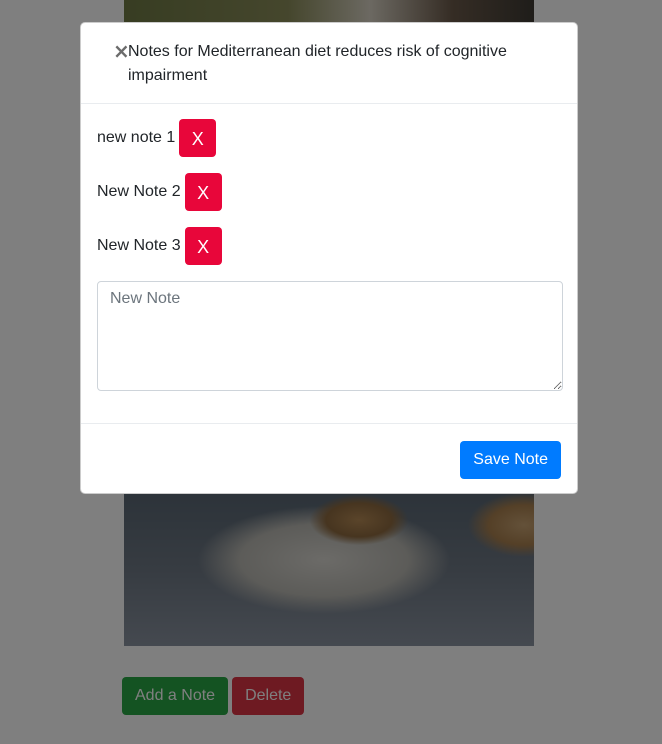 Image resolution: width=662 pixels, height=744 pixels. What do you see at coordinates (139, 191) in the screenshot?
I see `note-text: New Note 2` at bounding box center [139, 191].